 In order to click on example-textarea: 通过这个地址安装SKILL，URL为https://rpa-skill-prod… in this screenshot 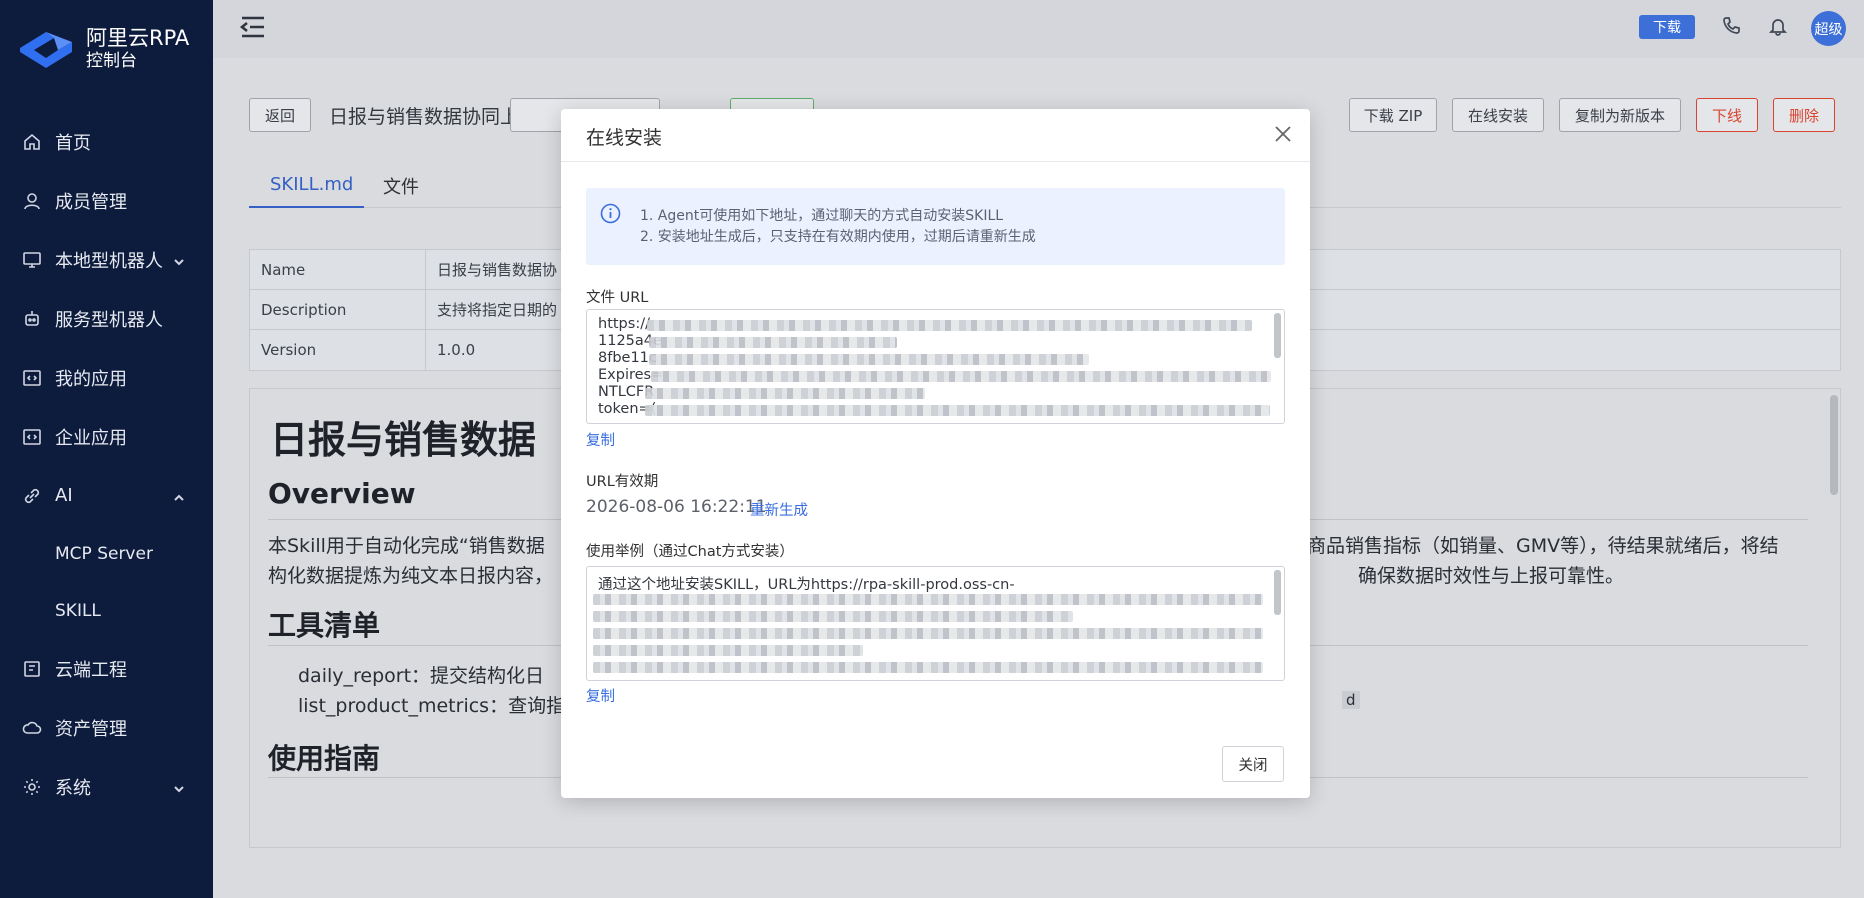, I will do `click(935, 623)`.